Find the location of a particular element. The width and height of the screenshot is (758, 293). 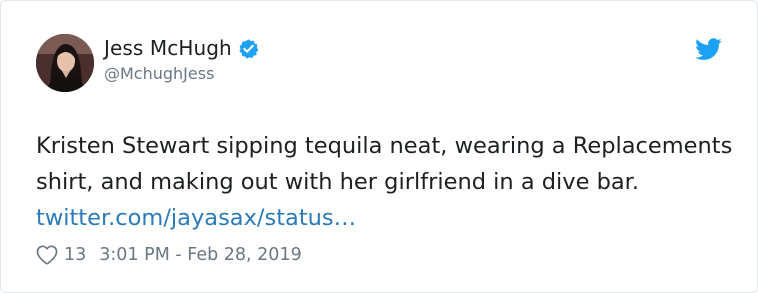

avatar is located at coordinates (65, 63).